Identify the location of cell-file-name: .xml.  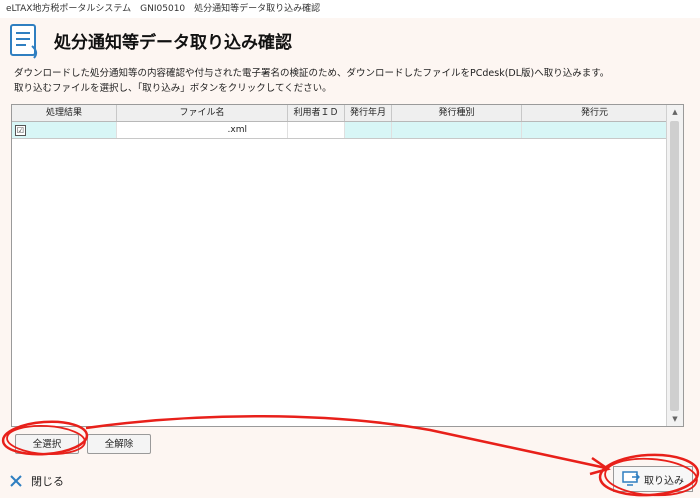
(202, 130).